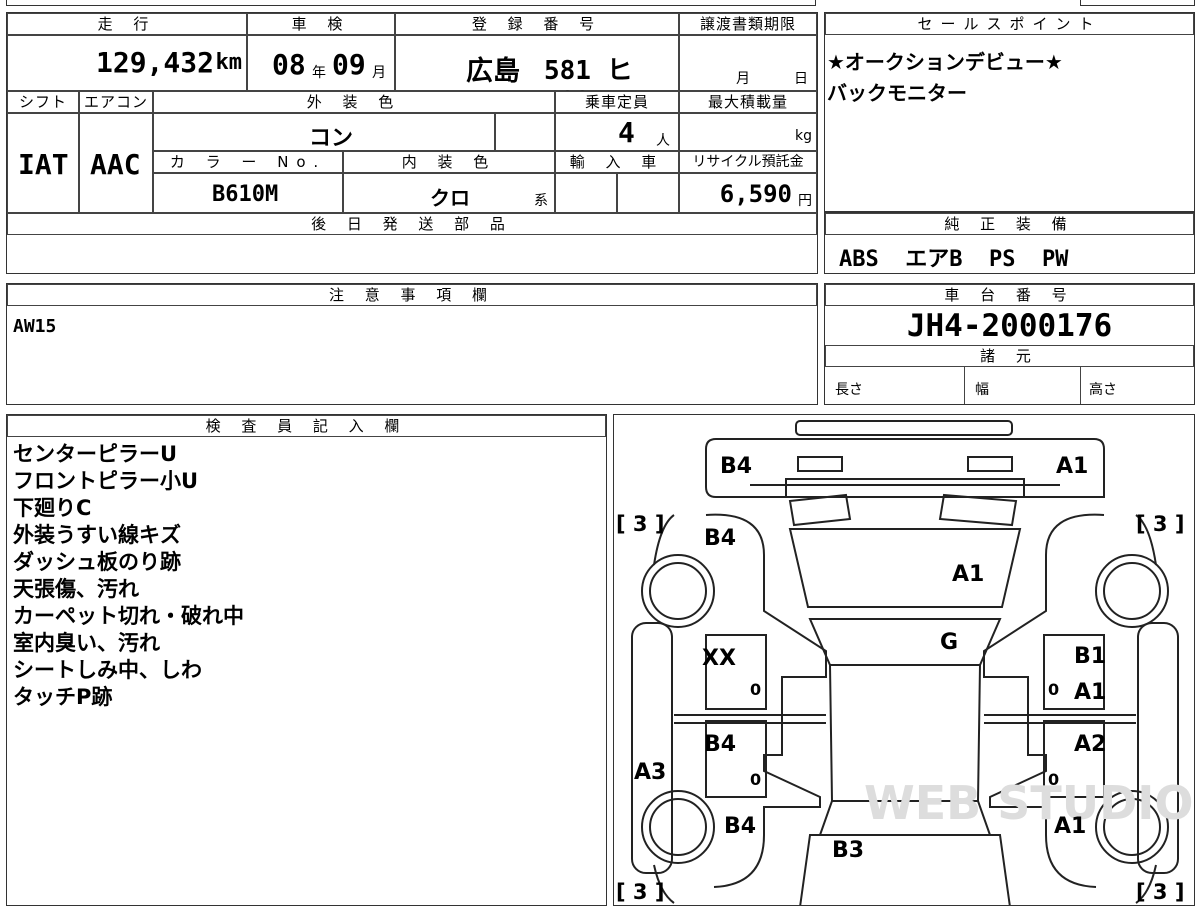 This screenshot has width=1200, height=906. What do you see at coordinates (537, 76) in the screenshot?
I see `registration-cell: 広島 581 ヒ 5825` at bounding box center [537, 76].